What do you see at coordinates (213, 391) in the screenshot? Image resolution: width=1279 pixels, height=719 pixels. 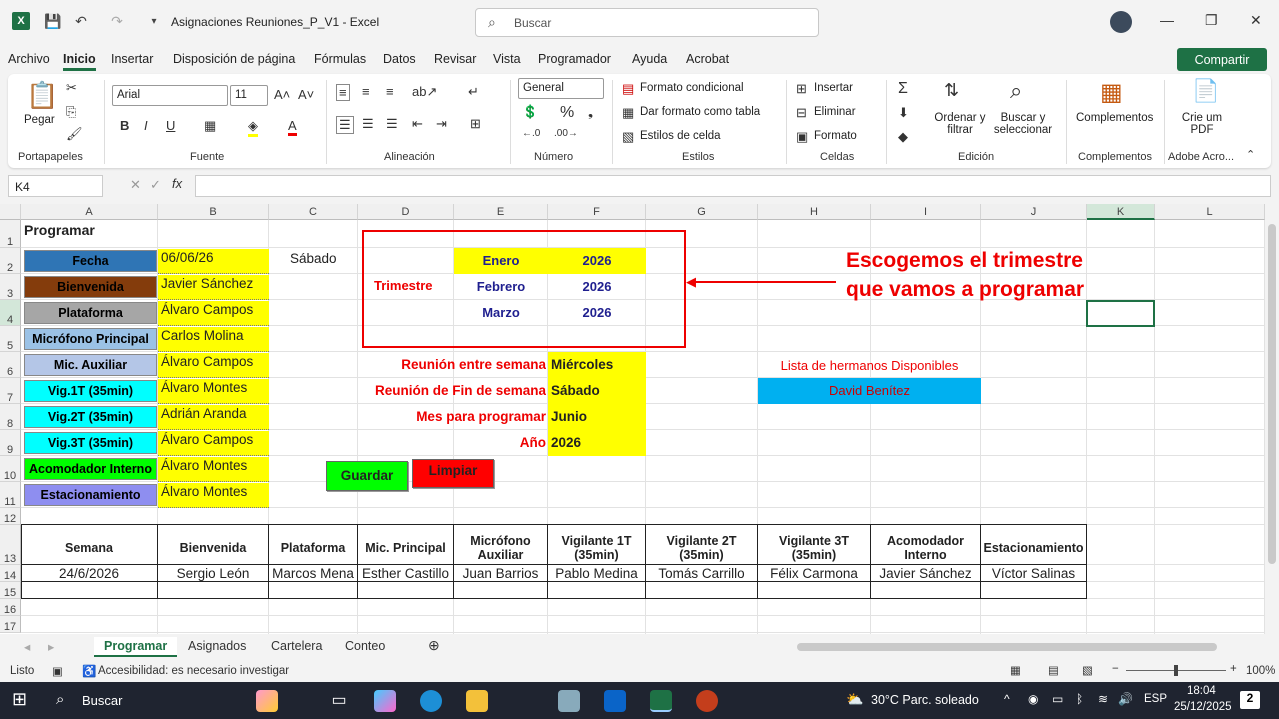 I see `role-value-6: Álvaro Montes` at bounding box center [213, 391].